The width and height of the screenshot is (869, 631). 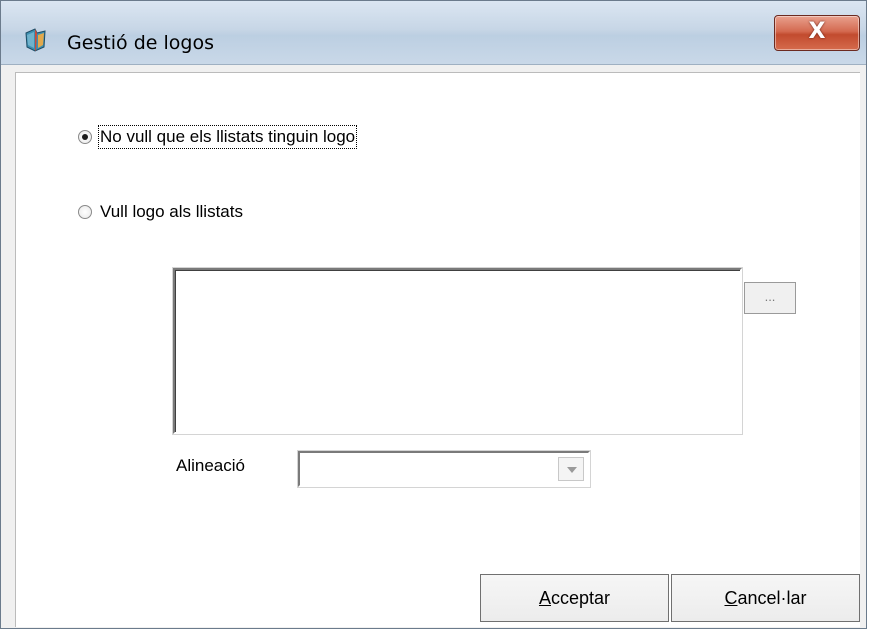 What do you see at coordinates (444, 469) in the screenshot?
I see `alignment-select` at bounding box center [444, 469].